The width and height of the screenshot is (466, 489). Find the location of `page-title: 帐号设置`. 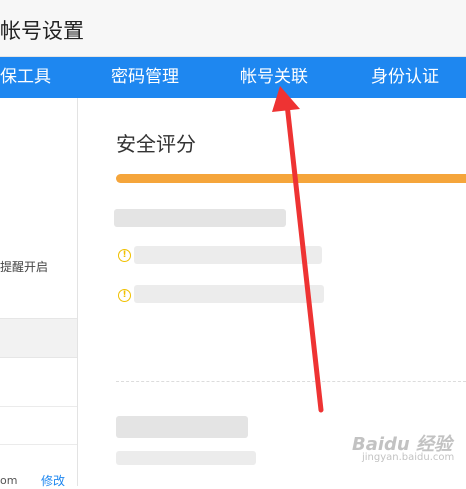

page-title: 帐号设置 is located at coordinates (42, 31).